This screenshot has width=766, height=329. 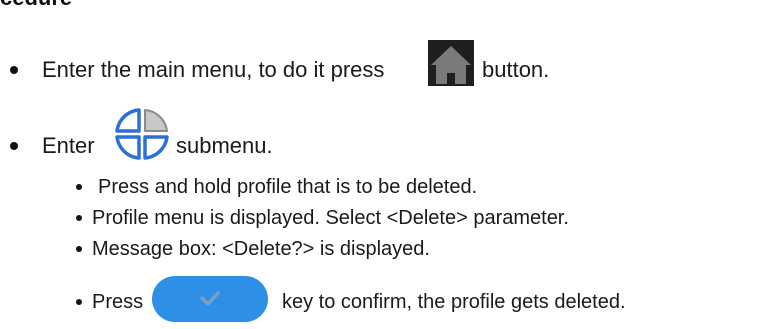 I want to click on section-heading: cedure, so click(x=36, y=4).